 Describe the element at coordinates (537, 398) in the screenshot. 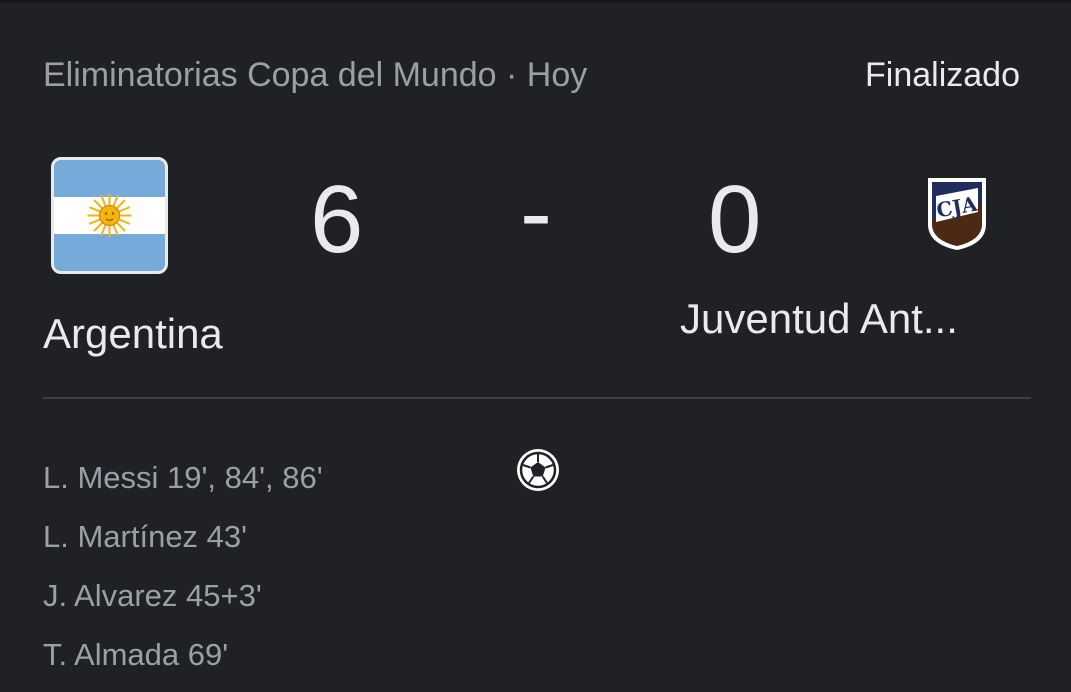

I see `divider` at that location.